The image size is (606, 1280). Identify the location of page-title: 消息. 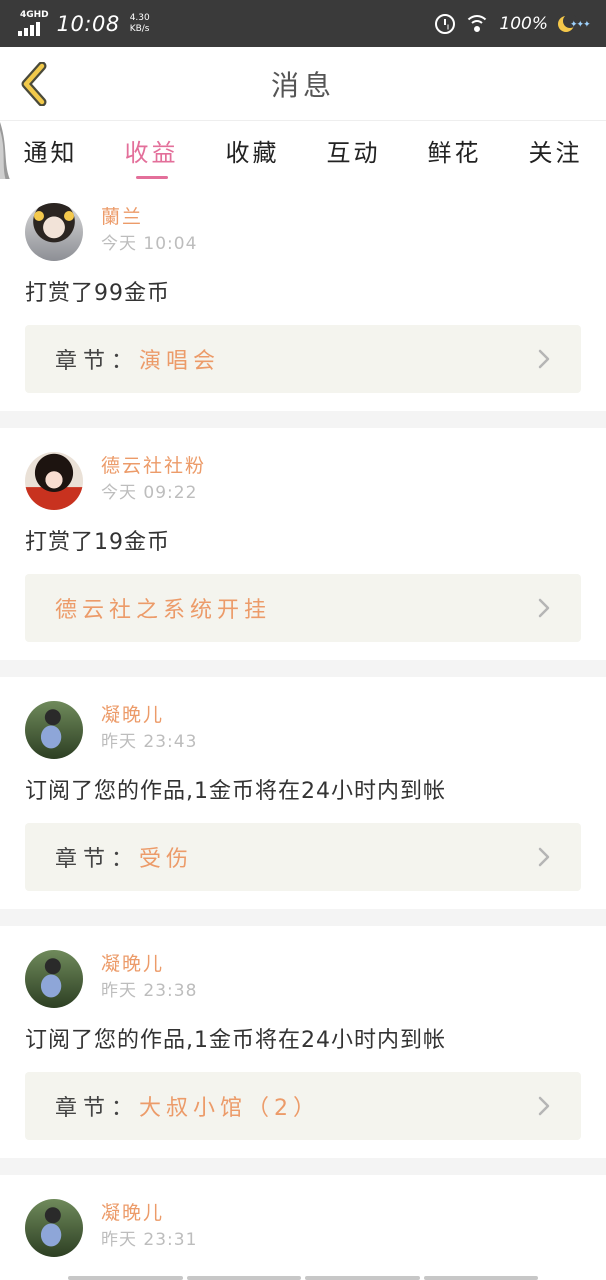
(302, 85).